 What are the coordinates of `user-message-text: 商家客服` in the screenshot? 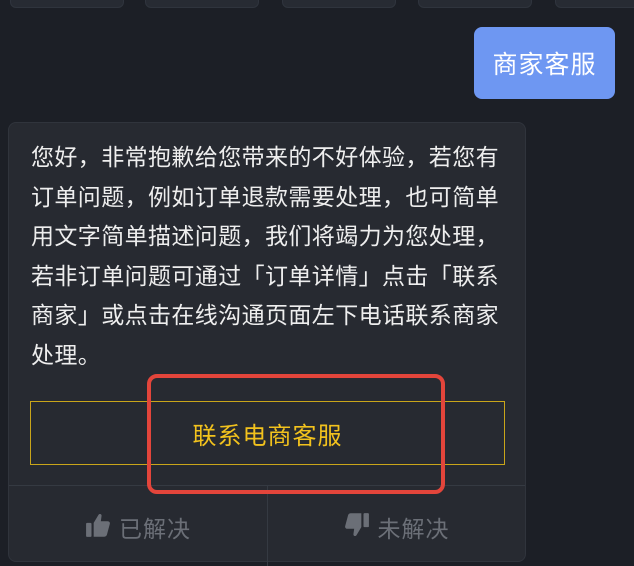 It's located at (544, 64).